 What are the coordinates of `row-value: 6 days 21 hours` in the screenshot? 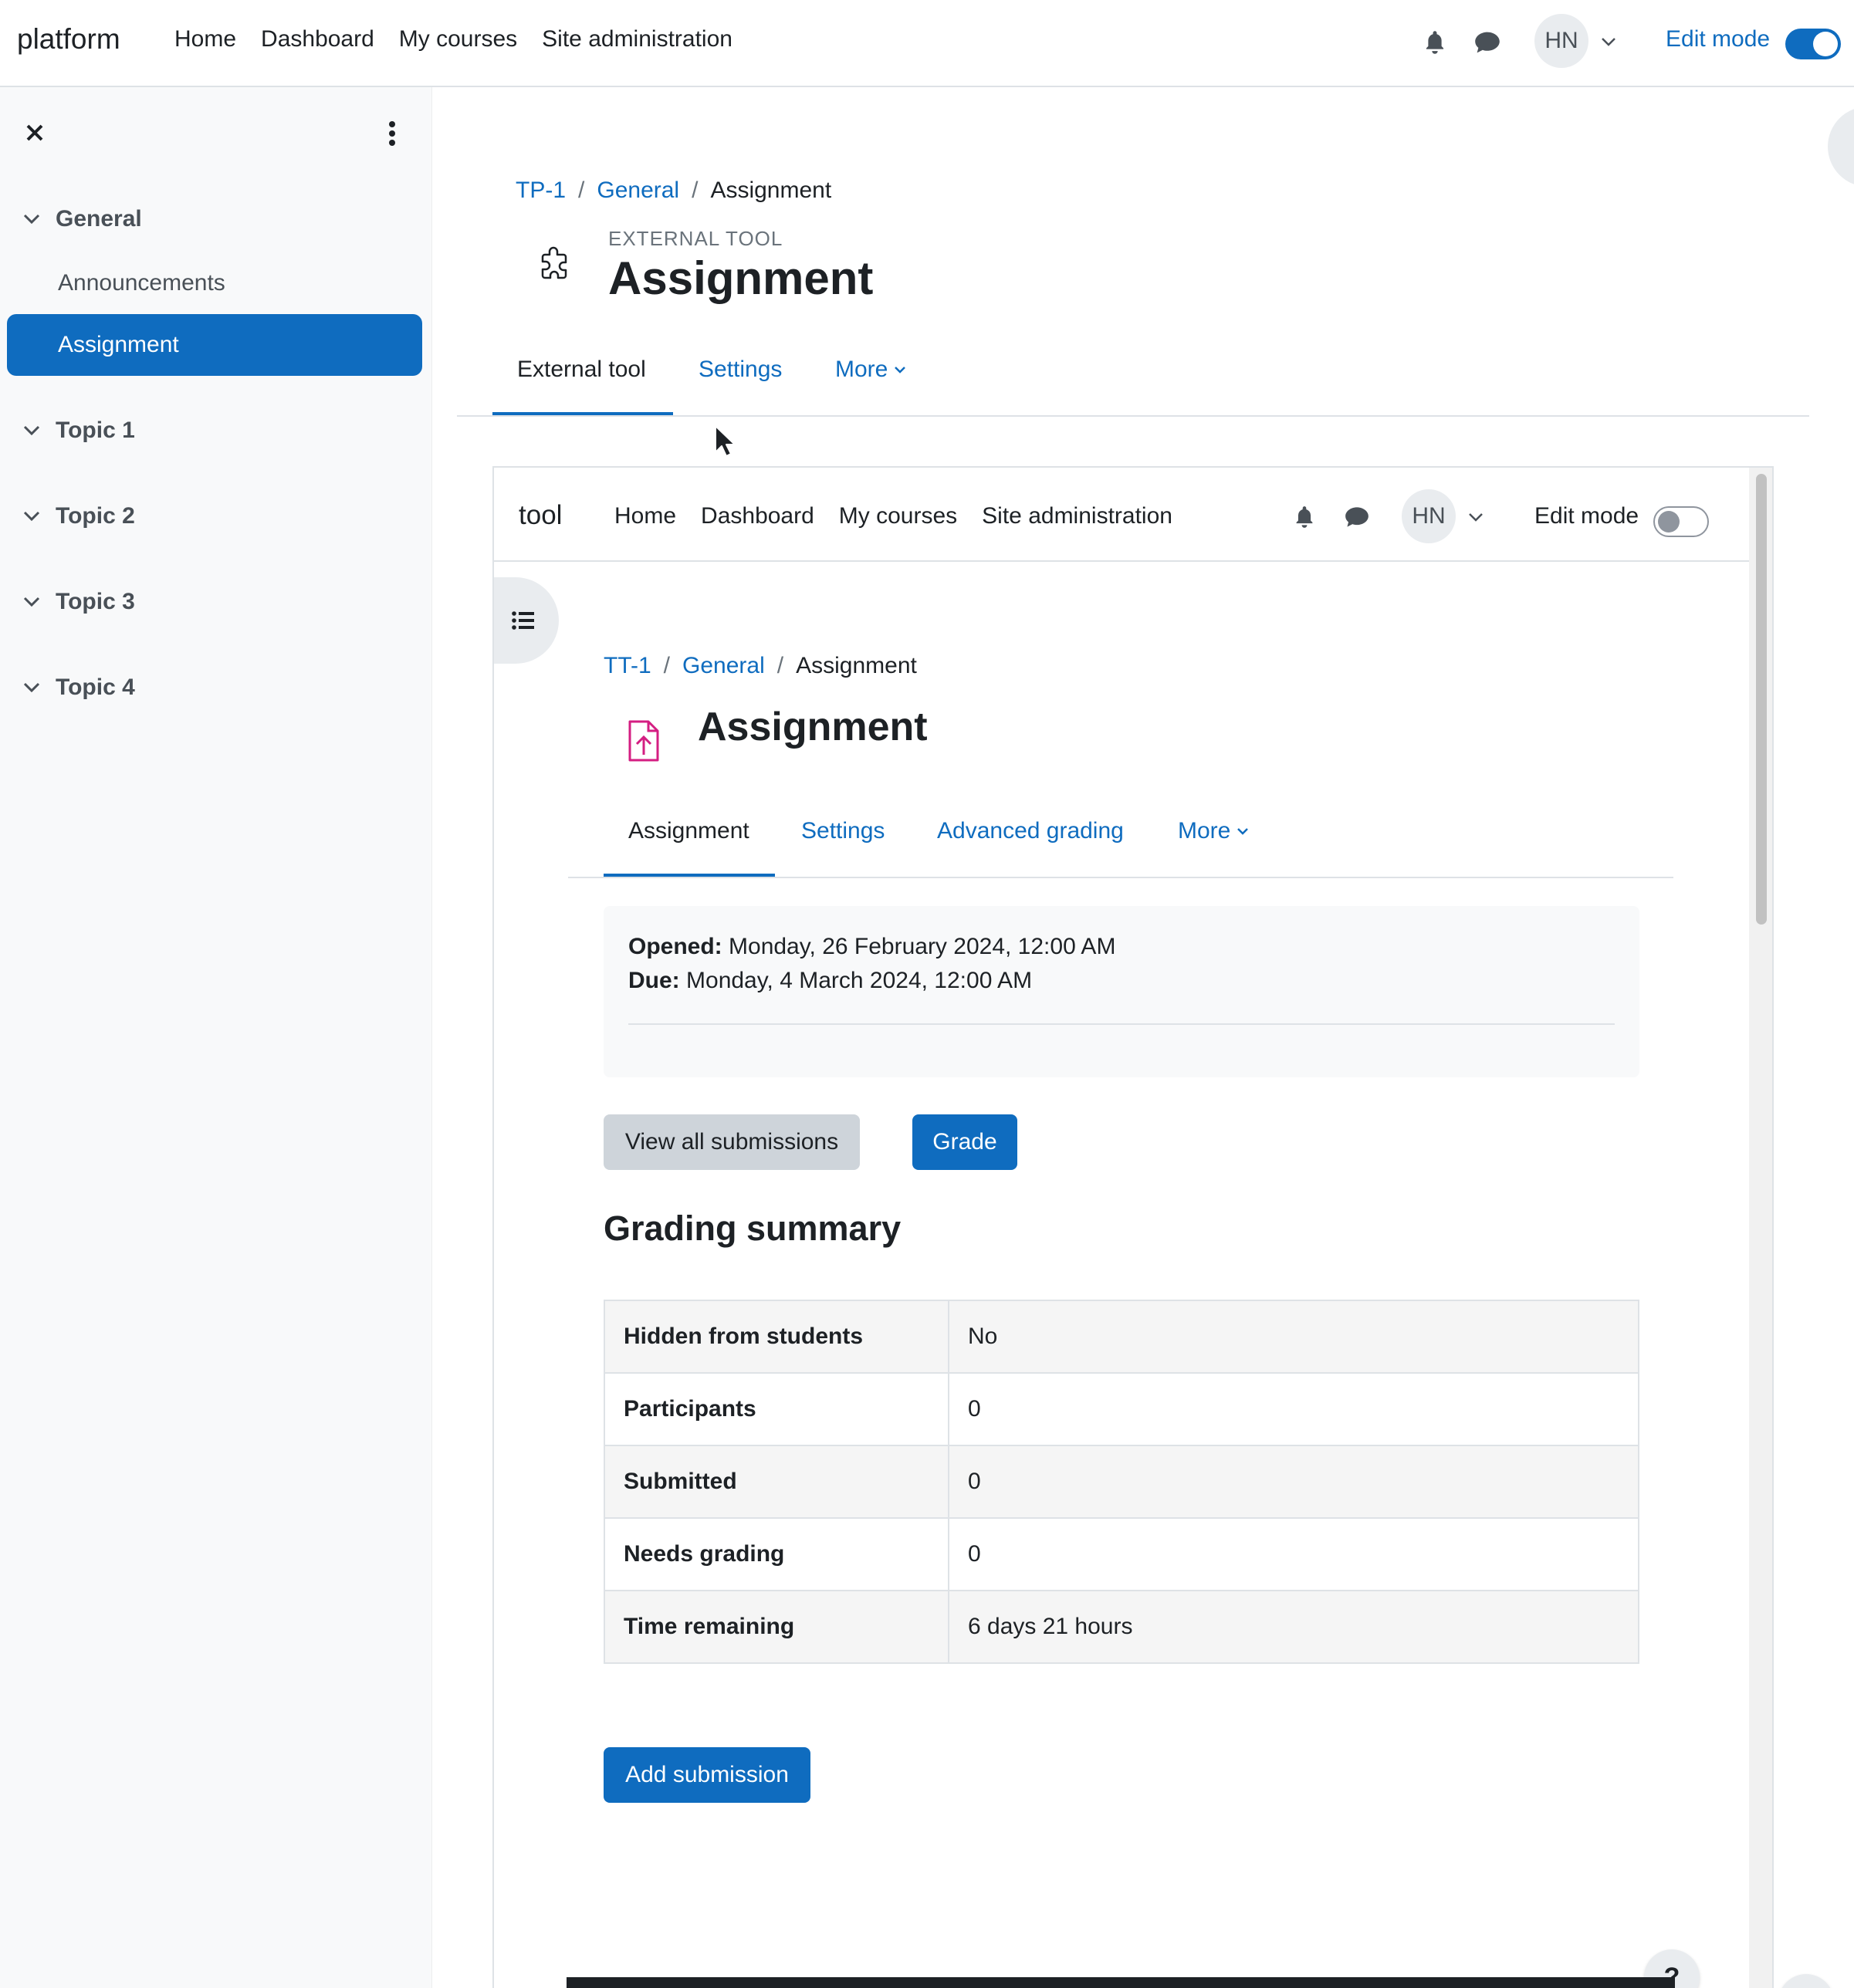 It's located at (1293, 1627).